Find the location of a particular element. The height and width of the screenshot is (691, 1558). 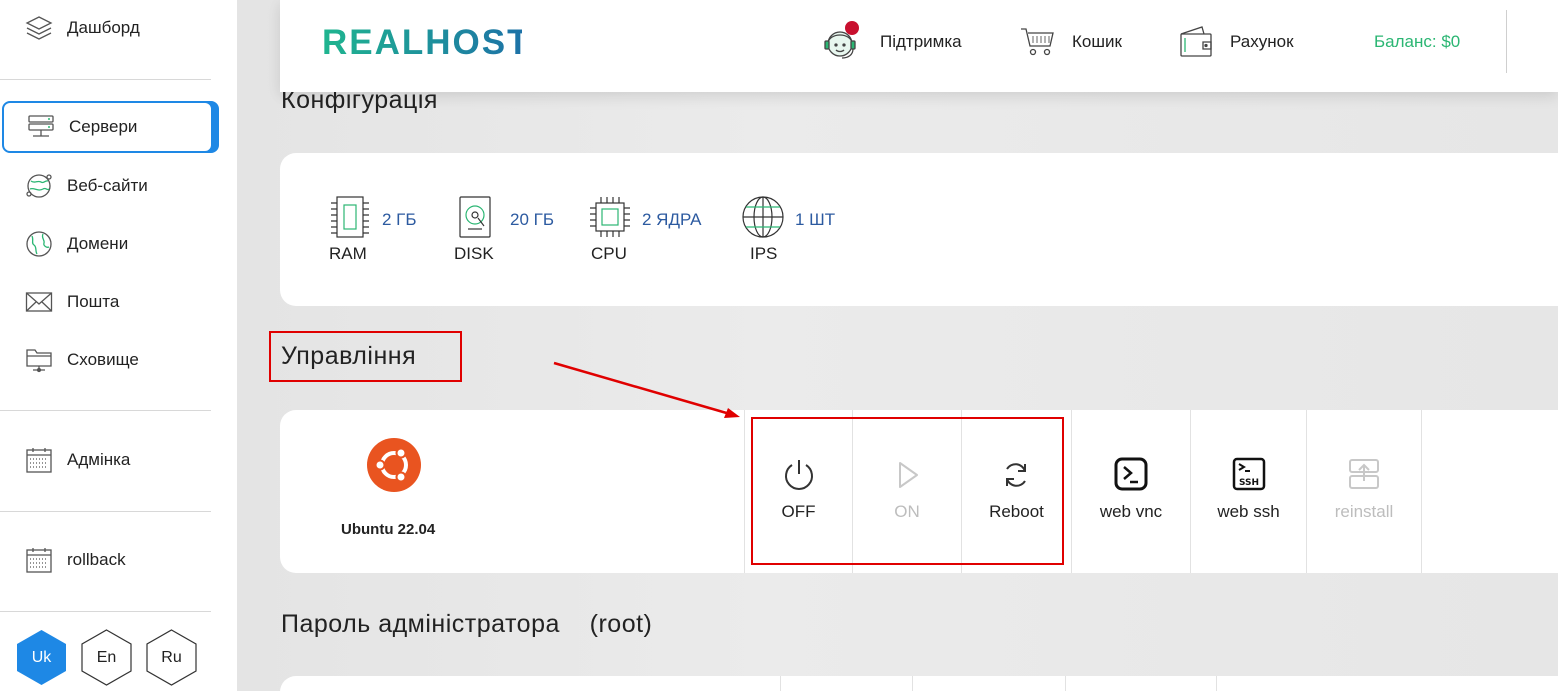

sidebar-item-mail: Пошта is located at coordinates (105, 302).